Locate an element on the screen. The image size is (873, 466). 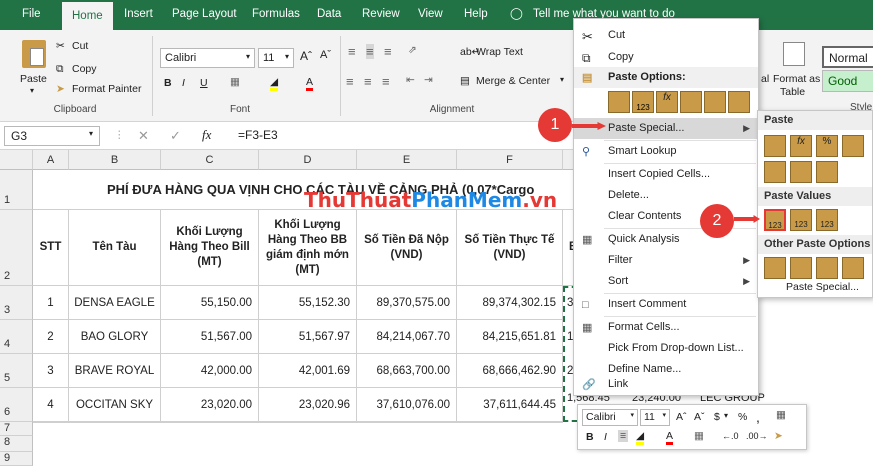
header-stt: STT is located at coordinates (51, 248).